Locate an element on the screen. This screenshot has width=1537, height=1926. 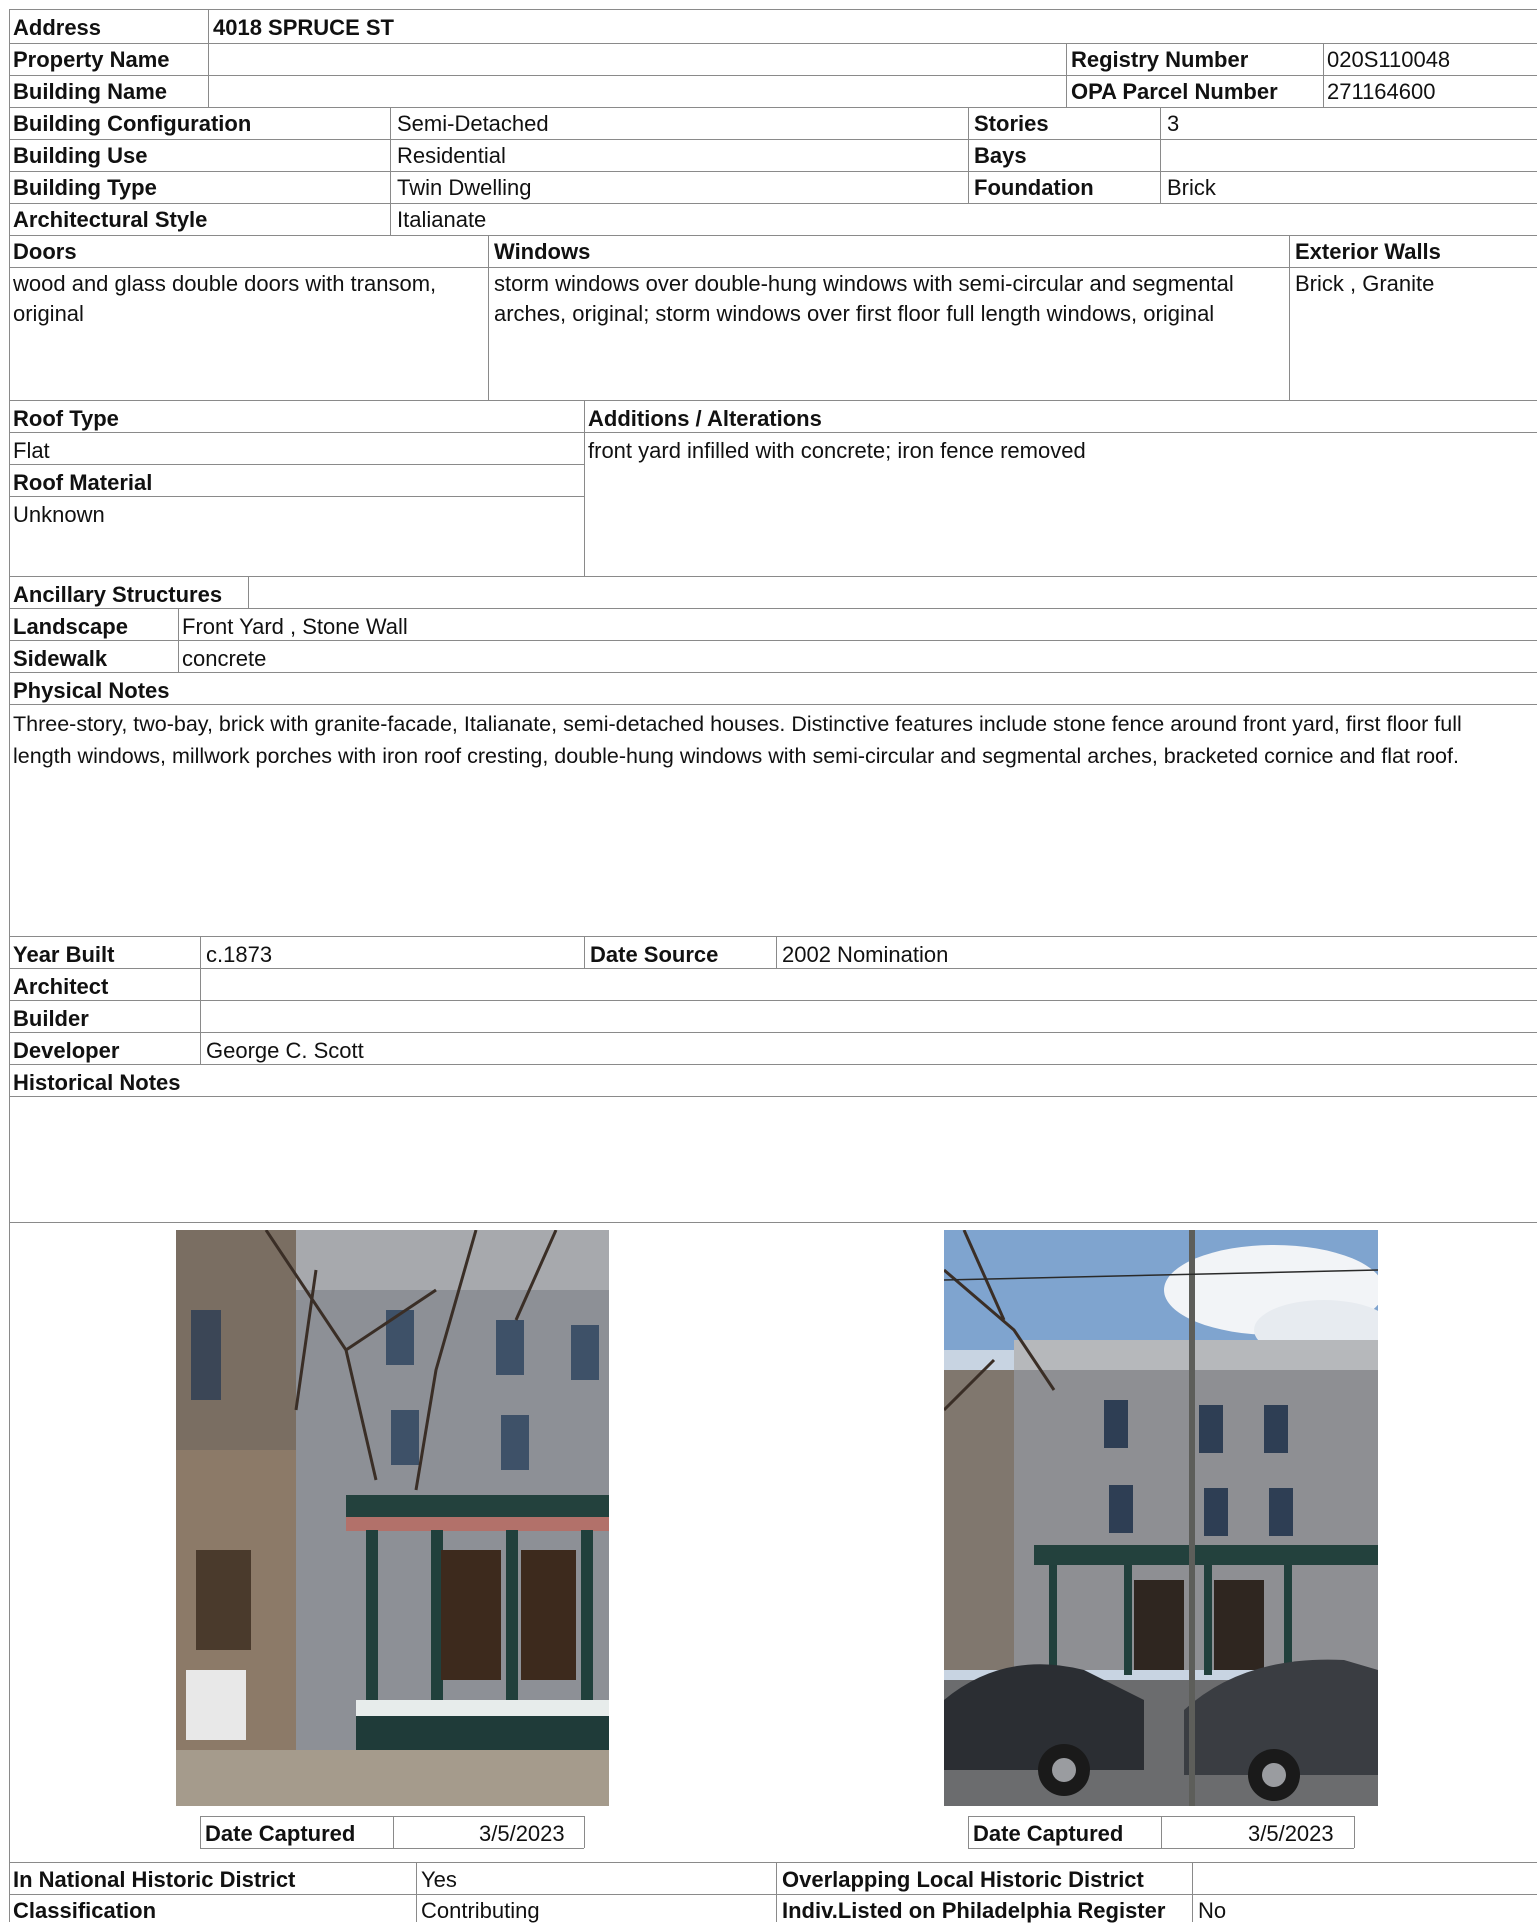
sidewalk-label: Sidewalk is located at coordinates (60, 658).